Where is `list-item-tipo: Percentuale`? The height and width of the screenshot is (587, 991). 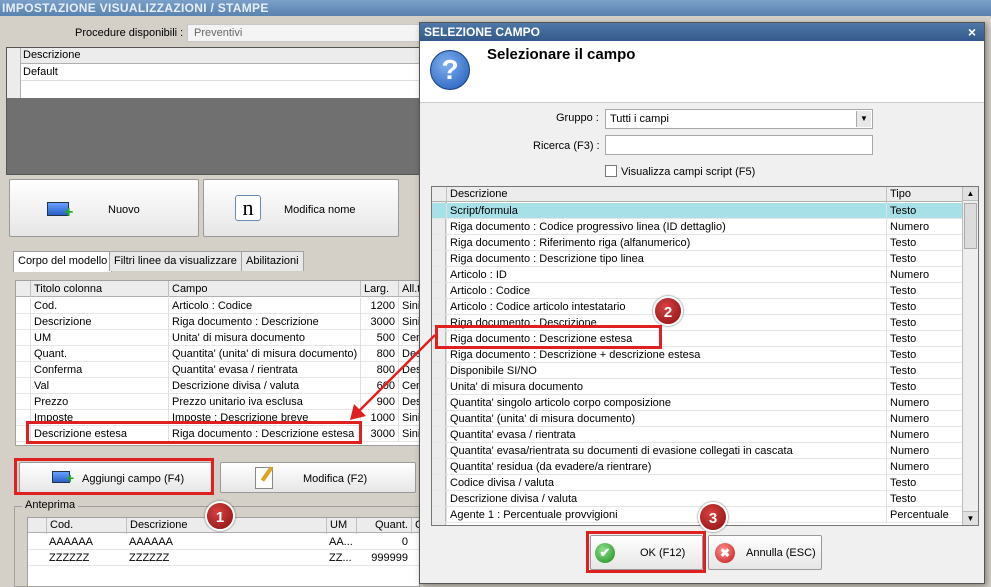 list-item-tipo: Percentuale is located at coordinates (924, 515).